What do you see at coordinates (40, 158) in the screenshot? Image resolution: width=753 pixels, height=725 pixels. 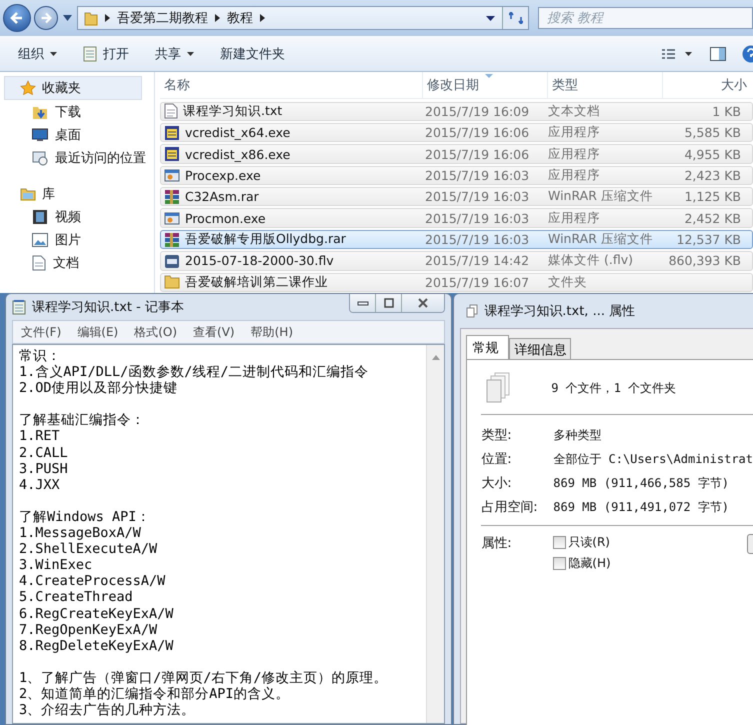 I see `recent-places-icon` at bounding box center [40, 158].